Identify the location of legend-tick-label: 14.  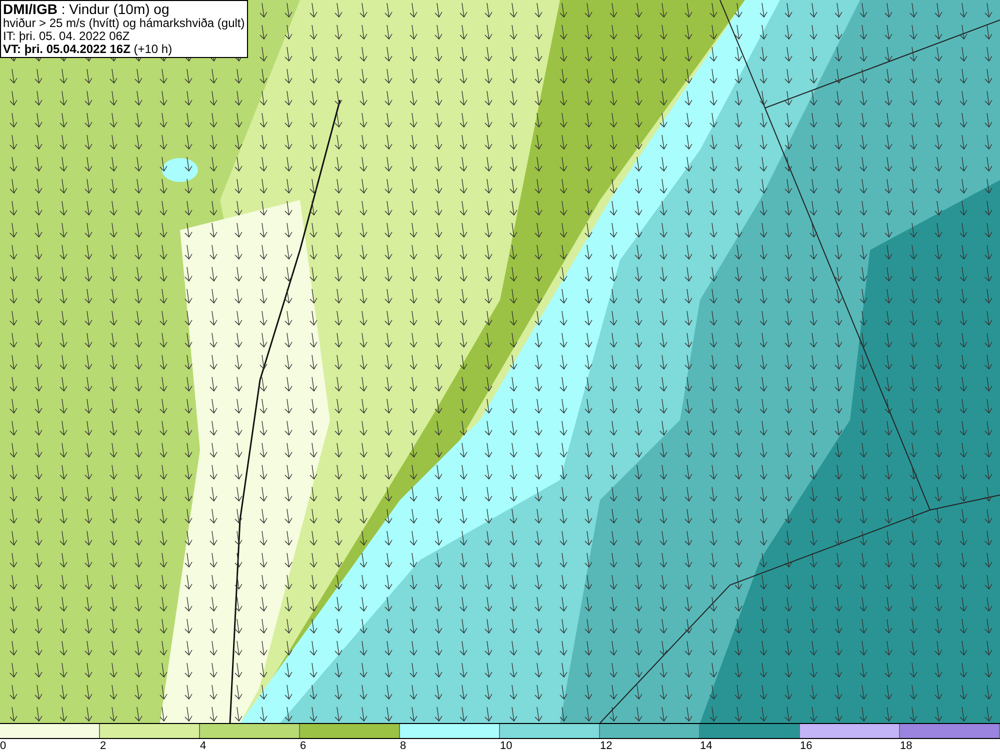
(706, 746).